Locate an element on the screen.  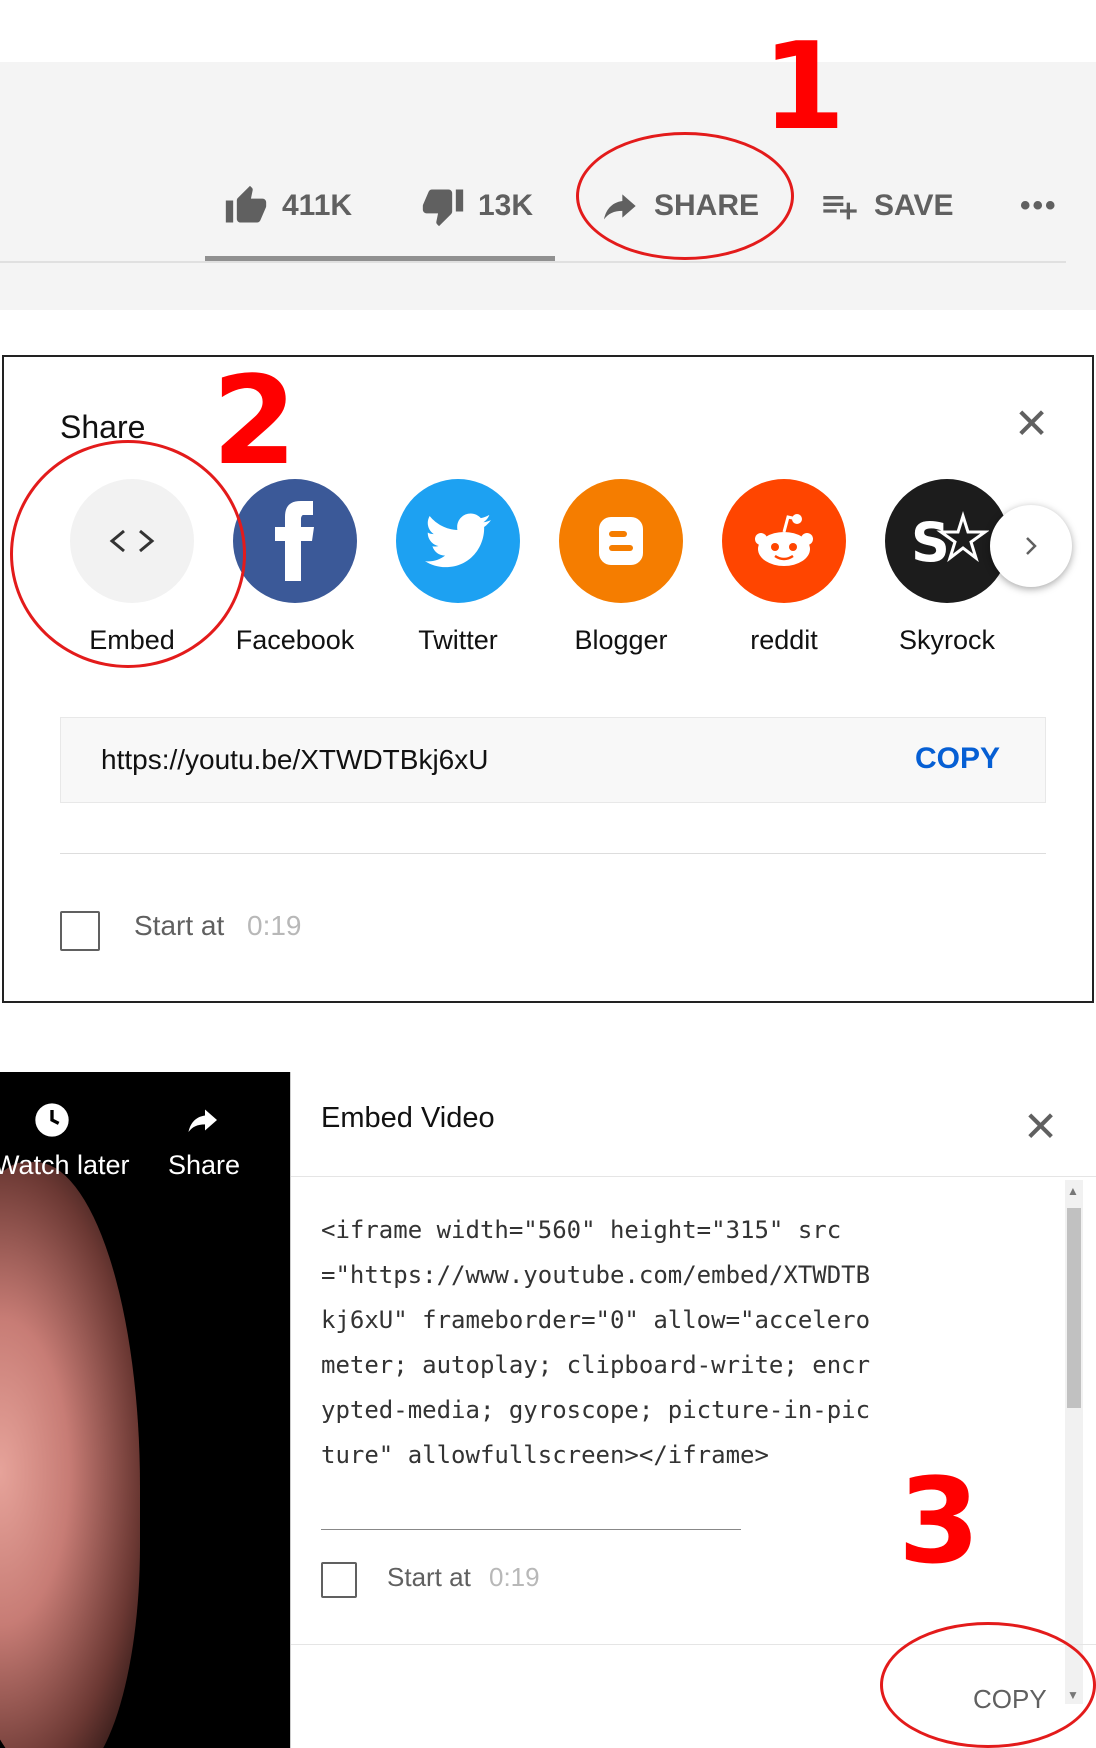
chevron-right-icon is located at coordinates (1031, 546).